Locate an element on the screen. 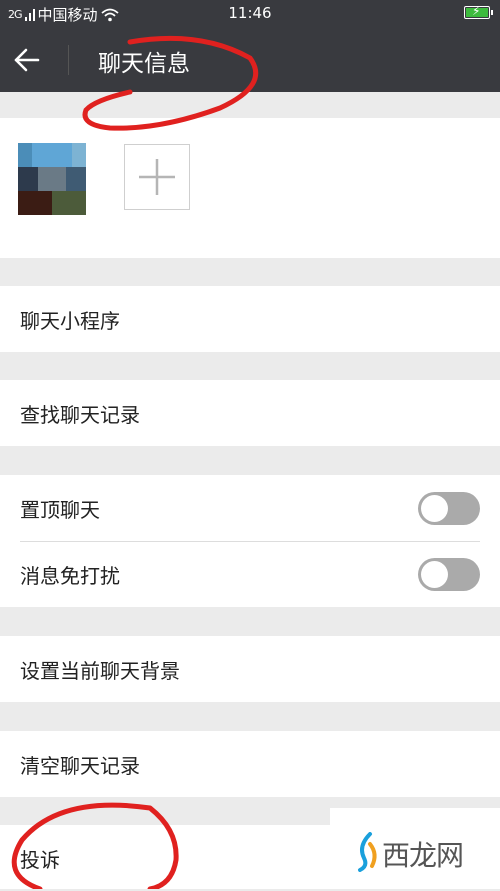 The height and width of the screenshot is (891, 500). toggles-section: 置顶聊天 消息免打扰 is located at coordinates (250, 541).